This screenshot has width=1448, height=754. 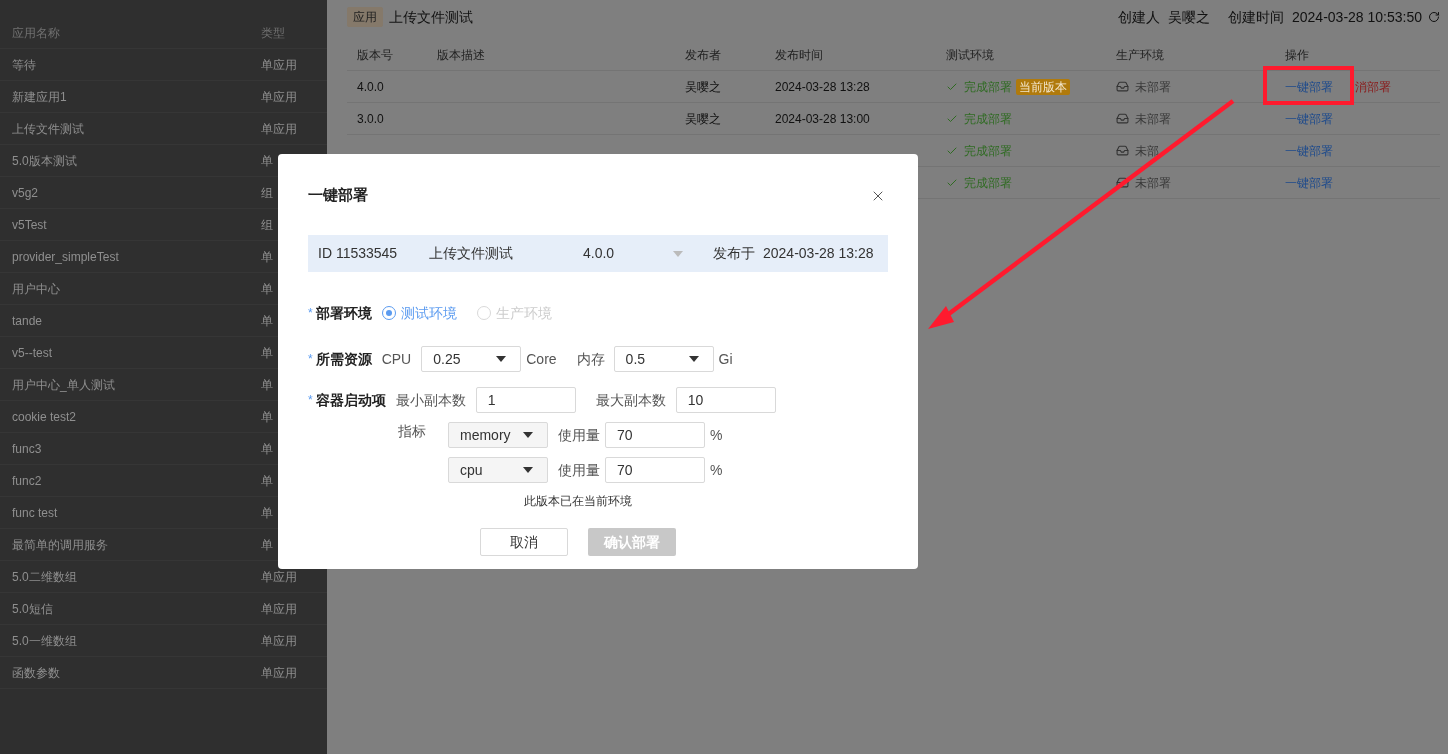 What do you see at coordinates (36, 33) in the screenshot?
I see `column-header: 应用名称` at bounding box center [36, 33].